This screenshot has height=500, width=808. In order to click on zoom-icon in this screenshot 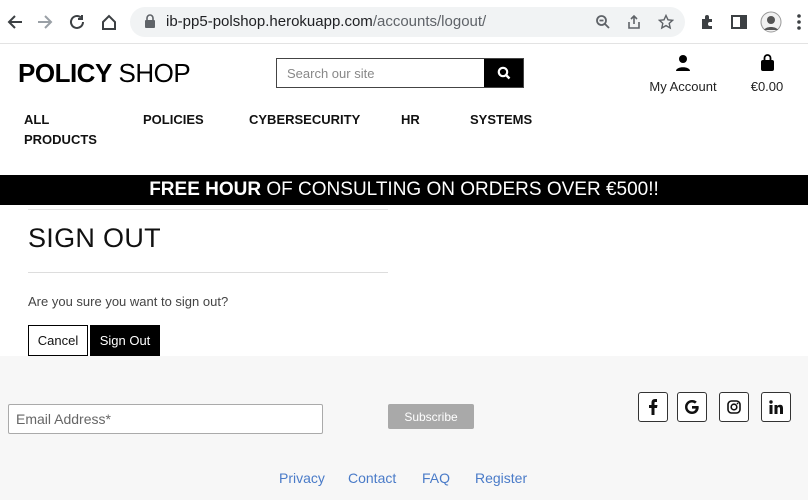, I will do `click(603, 22)`.